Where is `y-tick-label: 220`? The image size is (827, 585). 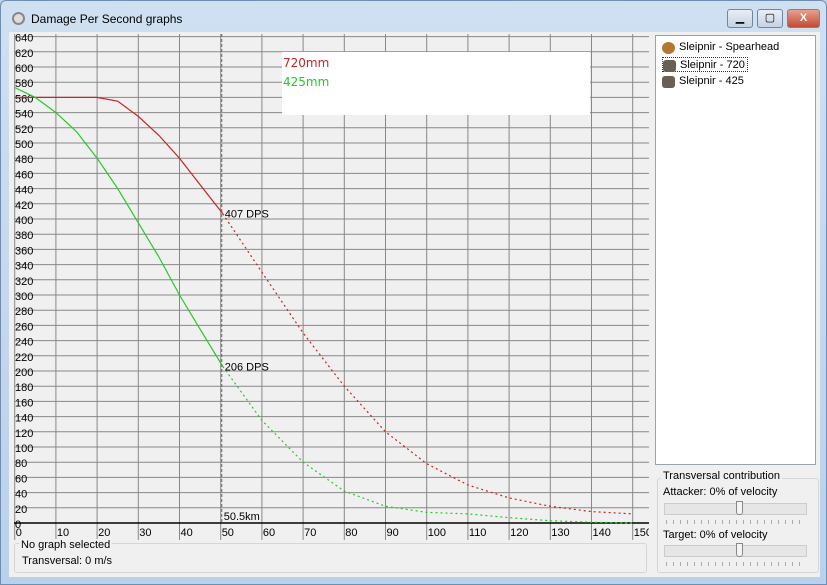 y-tick-label: 220 is located at coordinates (24, 358).